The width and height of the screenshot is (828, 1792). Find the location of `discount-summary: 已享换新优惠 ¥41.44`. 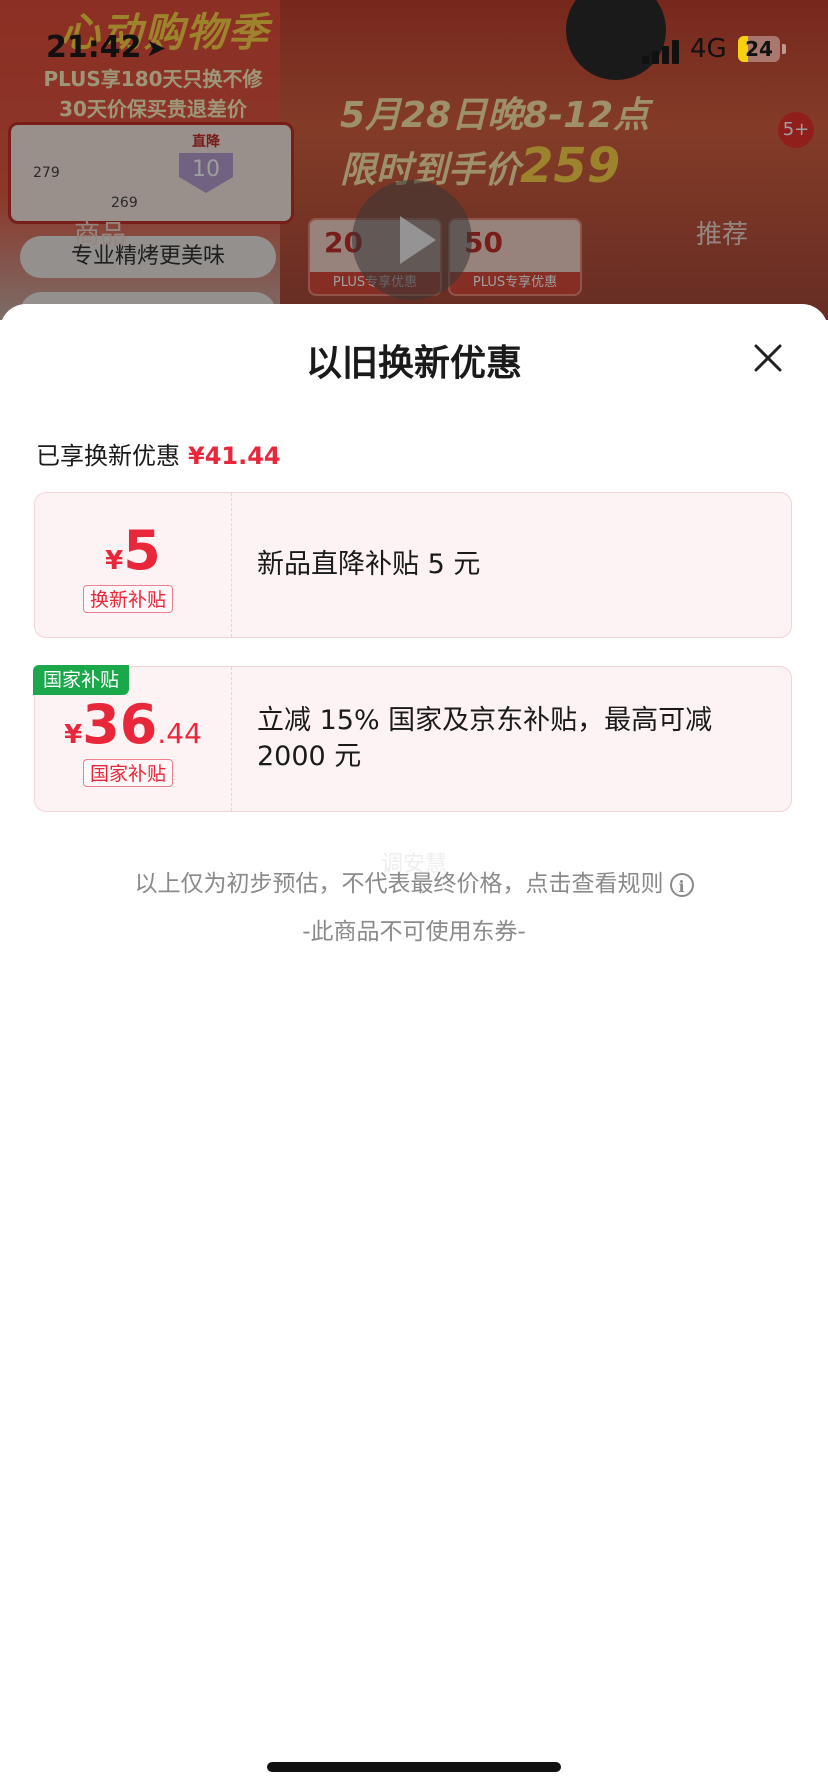

discount-summary: 已享换新优惠 ¥41.44 is located at coordinates (158, 453).